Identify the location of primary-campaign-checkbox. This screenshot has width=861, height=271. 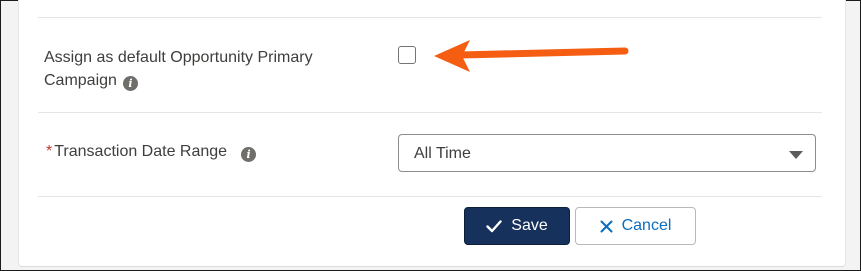
(407, 55).